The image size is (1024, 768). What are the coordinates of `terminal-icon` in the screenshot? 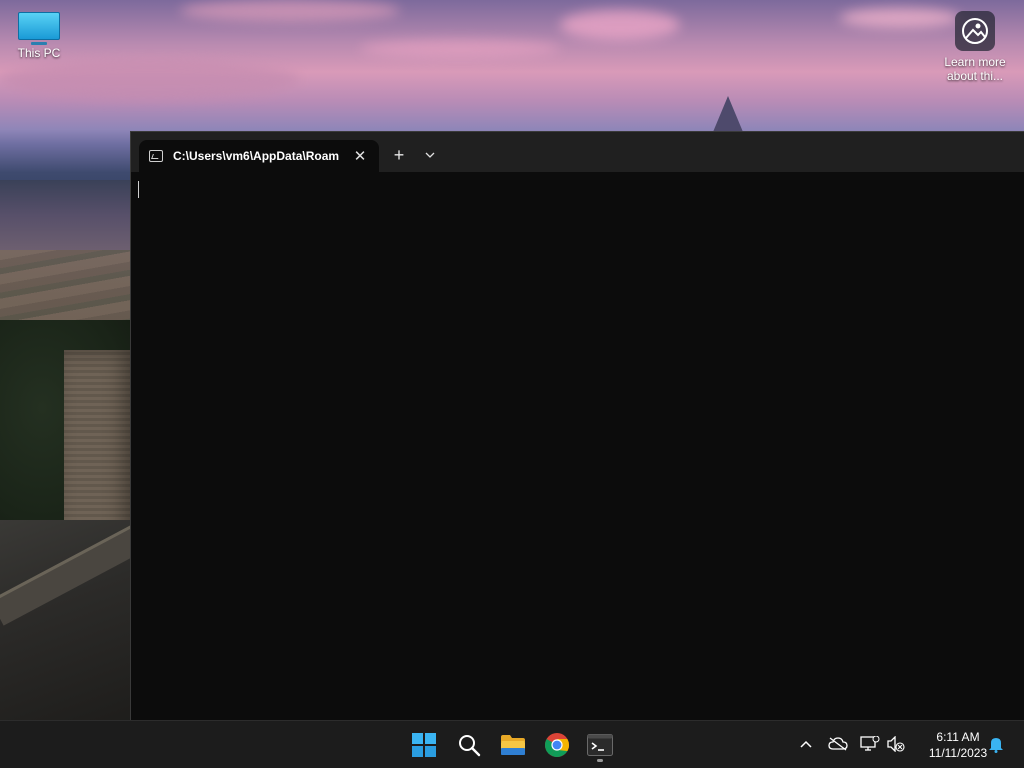 It's located at (600, 745).